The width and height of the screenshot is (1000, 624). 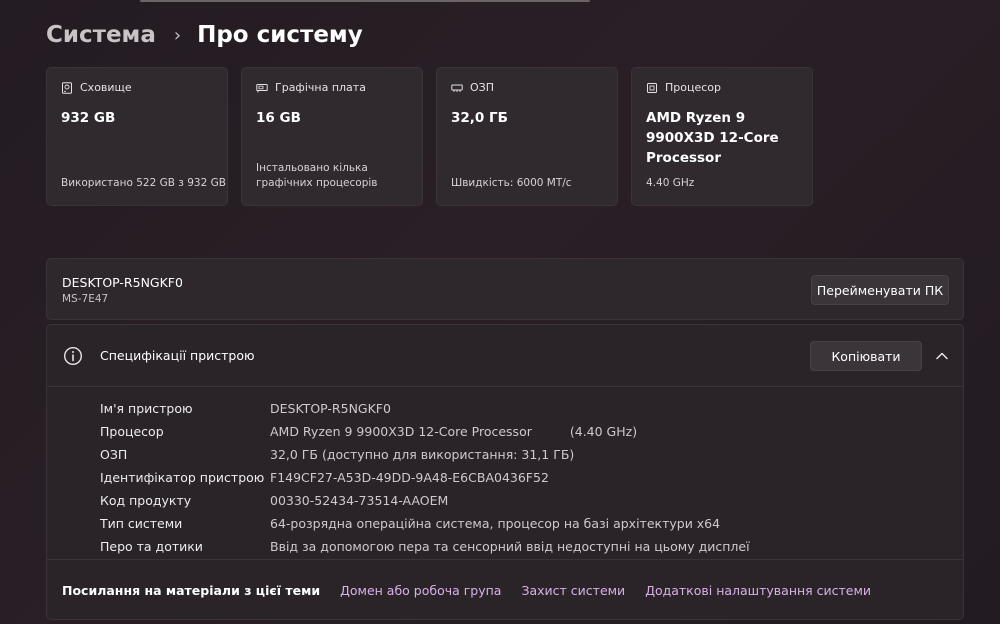 What do you see at coordinates (320, 87) in the screenshot?
I see `gpu-card-title: Графічна плата` at bounding box center [320, 87].